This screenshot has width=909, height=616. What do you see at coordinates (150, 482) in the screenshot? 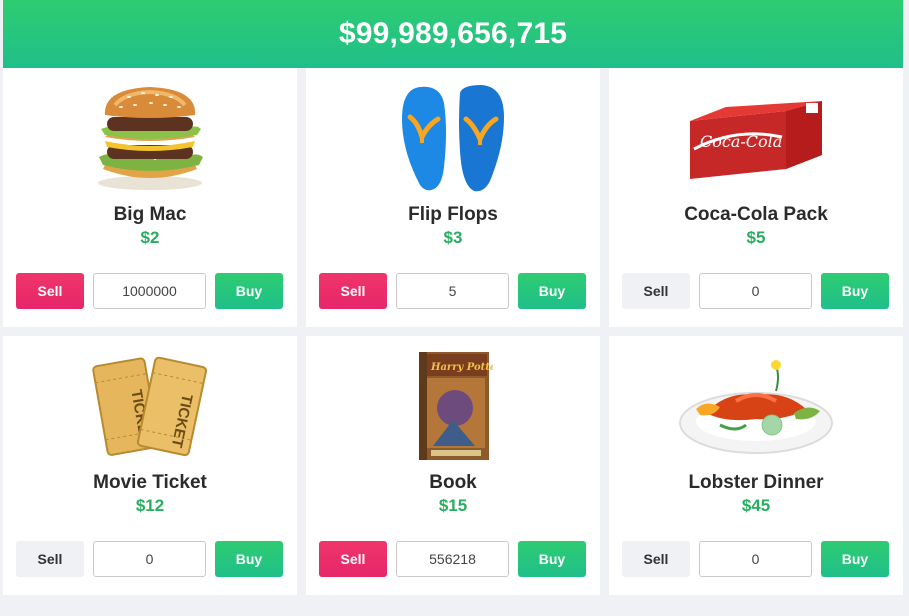
I see `product-name: Movie Ticket` at bounding box center [150, 482].